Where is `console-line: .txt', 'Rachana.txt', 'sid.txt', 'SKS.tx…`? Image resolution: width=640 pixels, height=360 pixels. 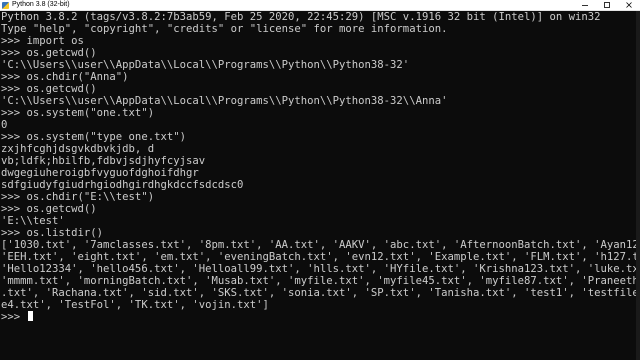
console-line: .txt', 'Rachana.txt', 'sid.txt', 'SKS.tx… is located at coordinates (320, 293).